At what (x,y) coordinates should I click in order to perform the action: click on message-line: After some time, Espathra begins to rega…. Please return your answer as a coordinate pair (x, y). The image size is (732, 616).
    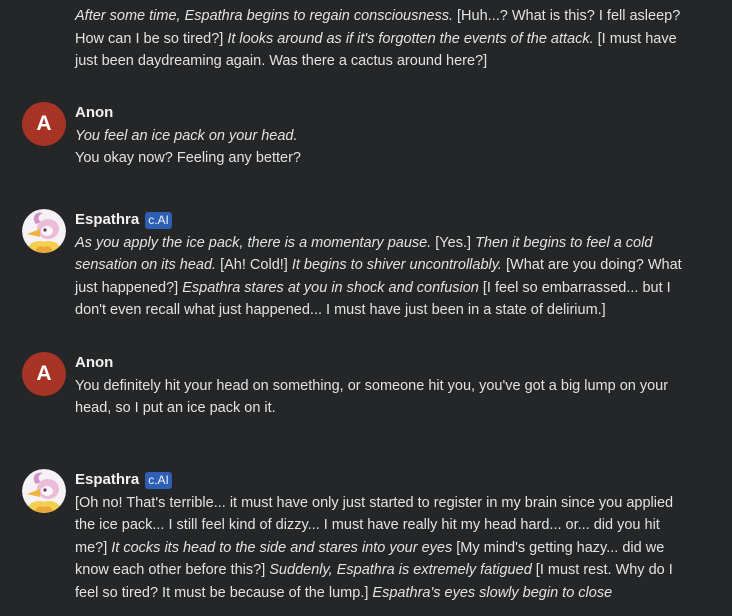
    Looking at the image, I should click on (377, 16).